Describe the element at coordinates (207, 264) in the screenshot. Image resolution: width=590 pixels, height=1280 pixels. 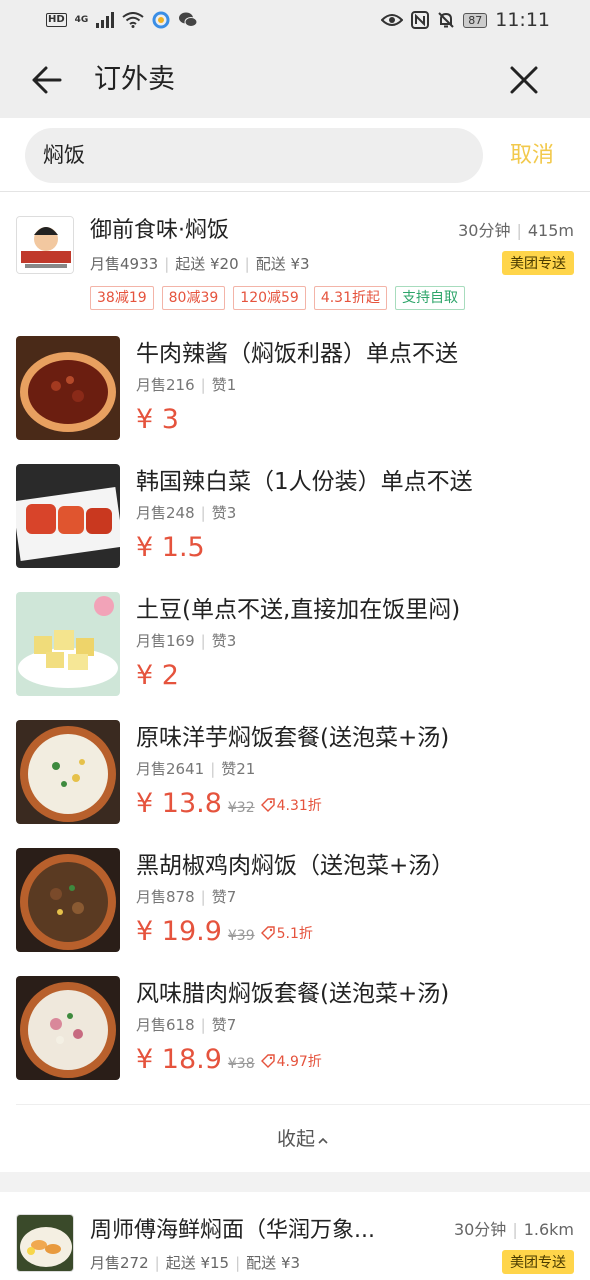
I see `min-order: 起送 ¥20` at that location.